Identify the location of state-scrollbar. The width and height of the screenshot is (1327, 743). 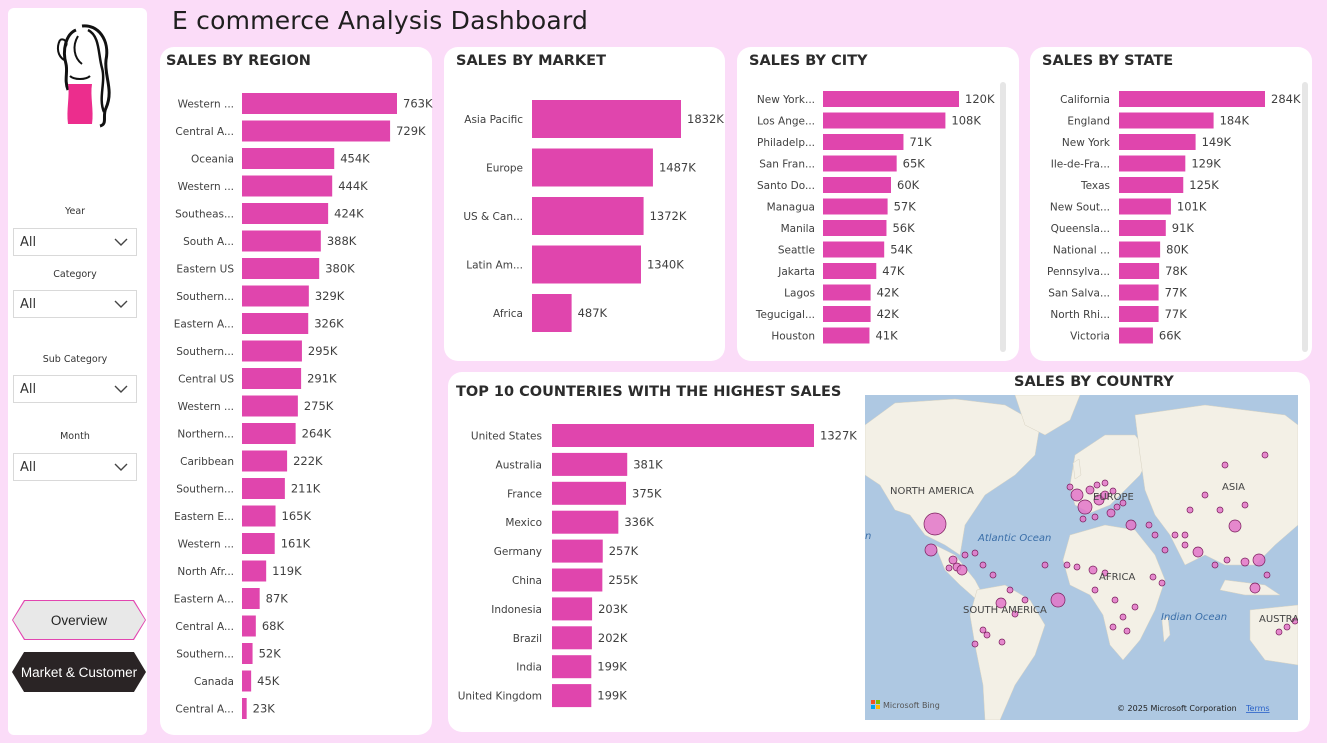
(1305, 217).